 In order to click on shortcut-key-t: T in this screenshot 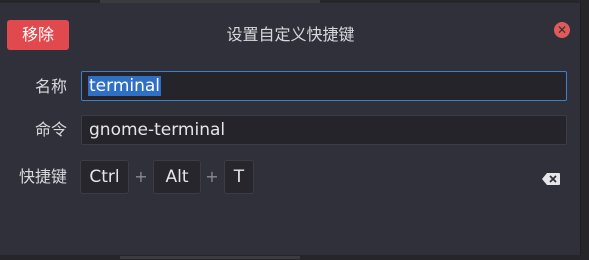, I will do `click(239, 177)`.